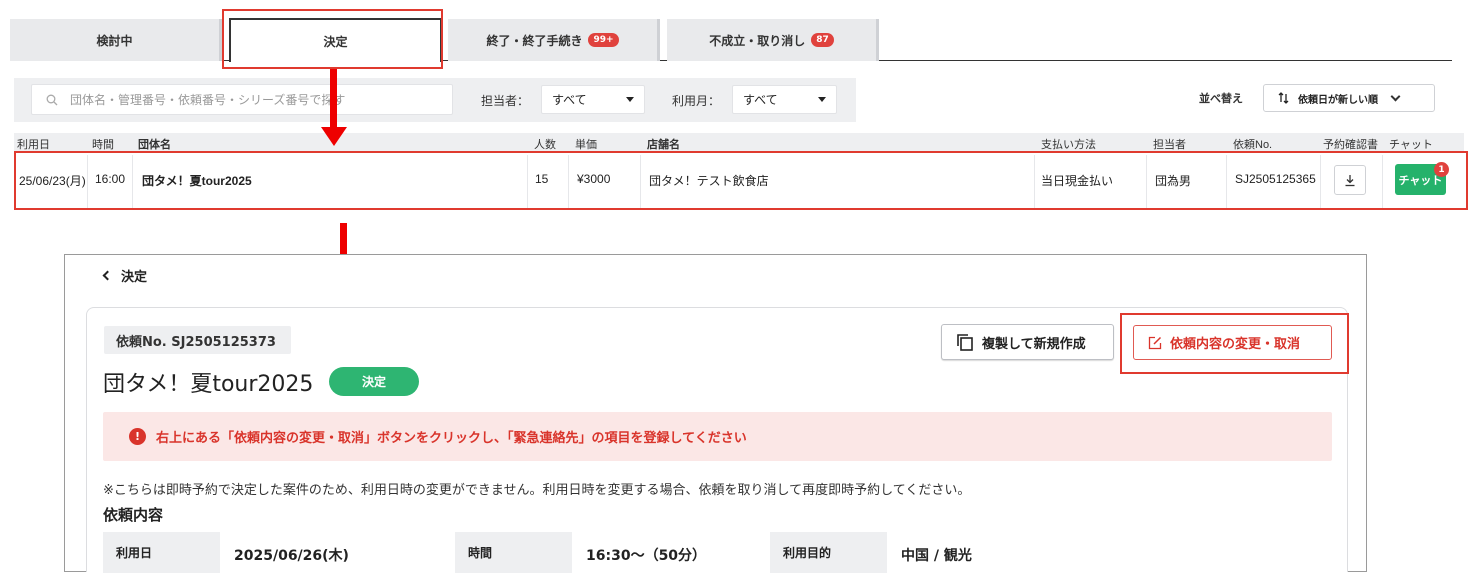 The height and width of the screenshot is (583, 1474). What do you see at coordinates (1338, 100) in the screenshot?
I see `sort-value: 依頼日が新しい順` at bounding box center [1338, 100].